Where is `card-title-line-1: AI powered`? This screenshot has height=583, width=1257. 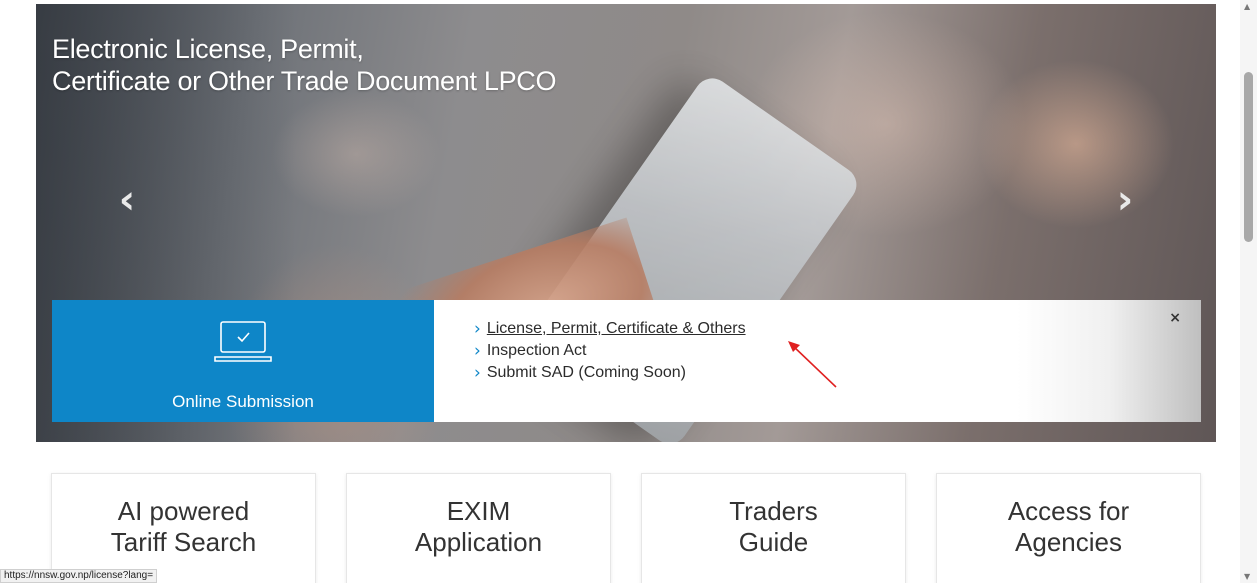
card-title-line-1: AI powered is located at coordinates (183, 511).